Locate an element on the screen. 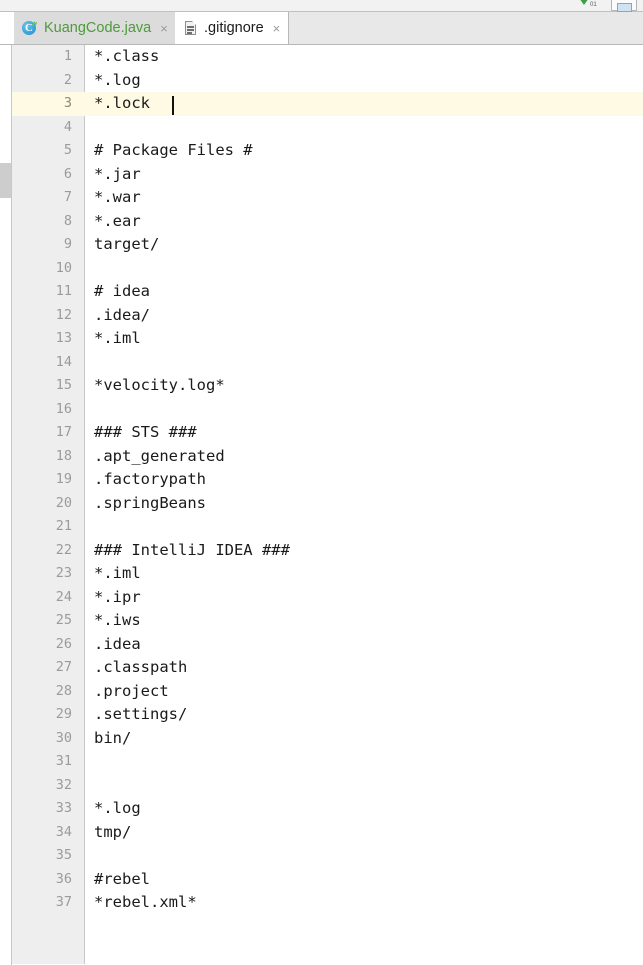 The image size is (643, 965). code-line-row: 2 *.log is located at coordinates (327, 81).